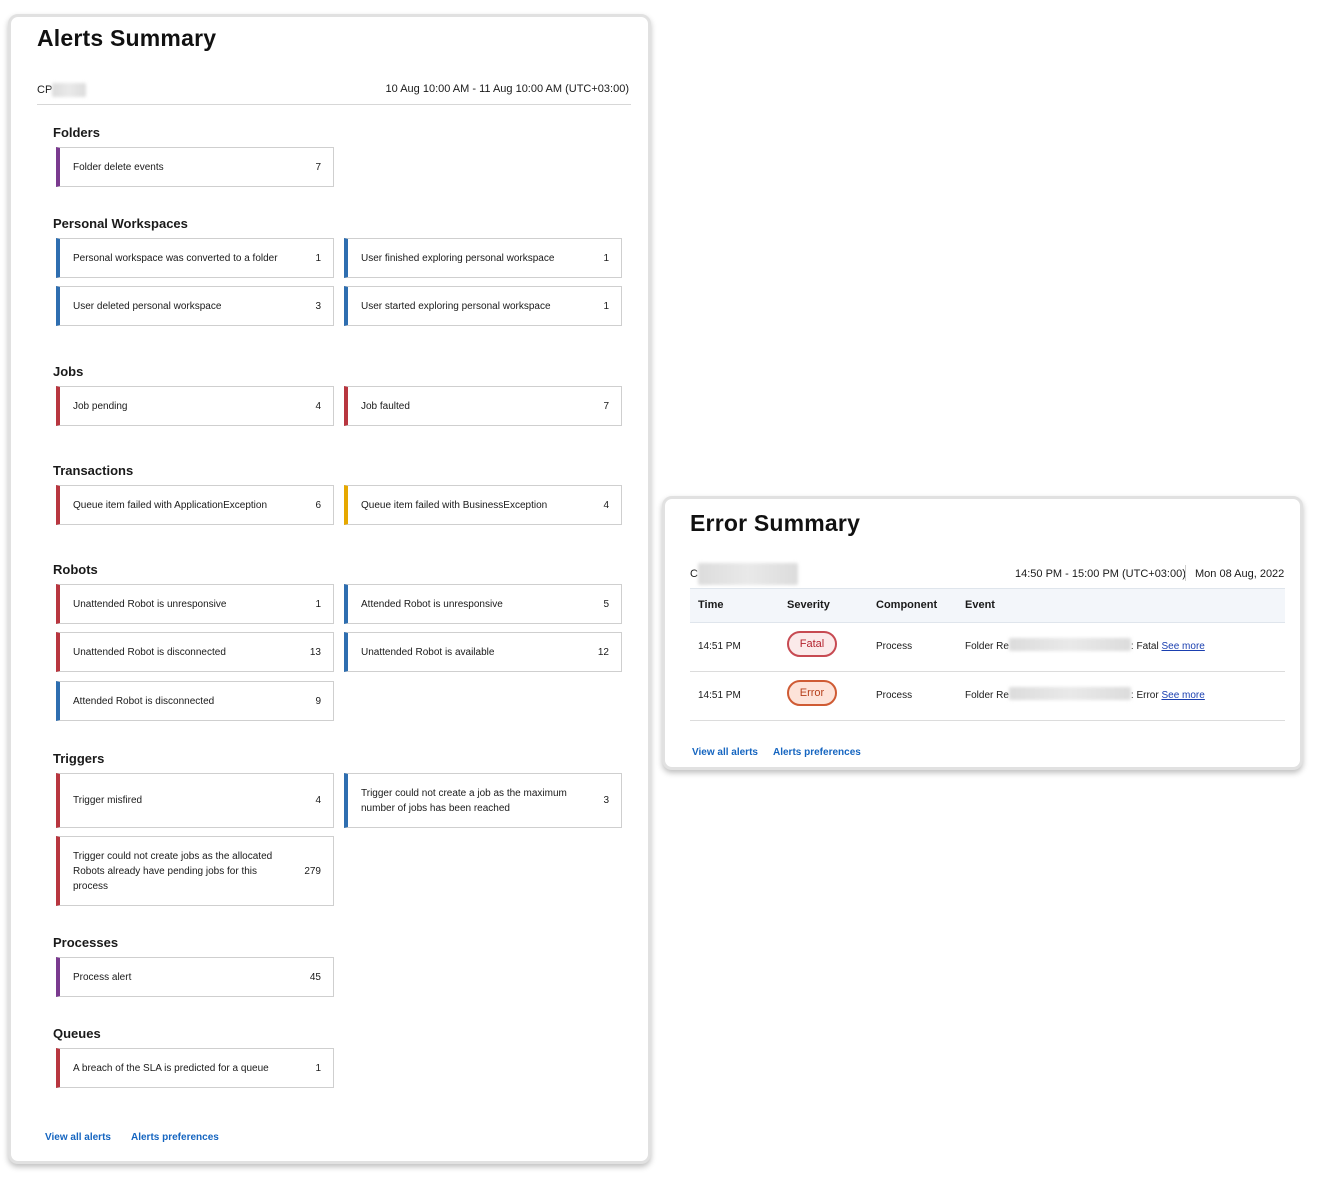  Describe the element at coordinates (127, 38) in the screenshot. I see `alerts-summary-title: Alerts Summary` at that location.